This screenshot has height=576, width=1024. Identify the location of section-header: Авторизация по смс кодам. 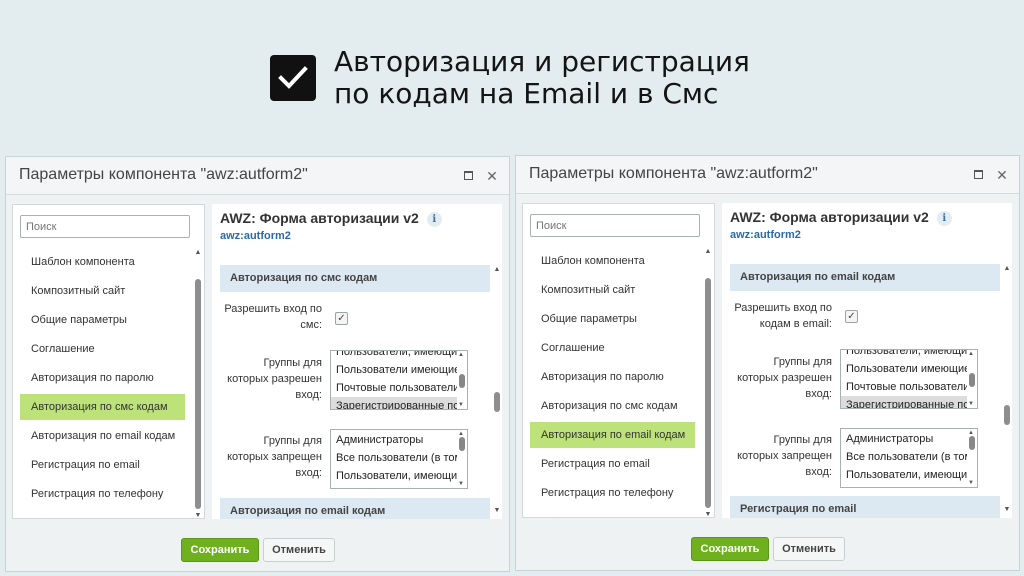
(355, 278).